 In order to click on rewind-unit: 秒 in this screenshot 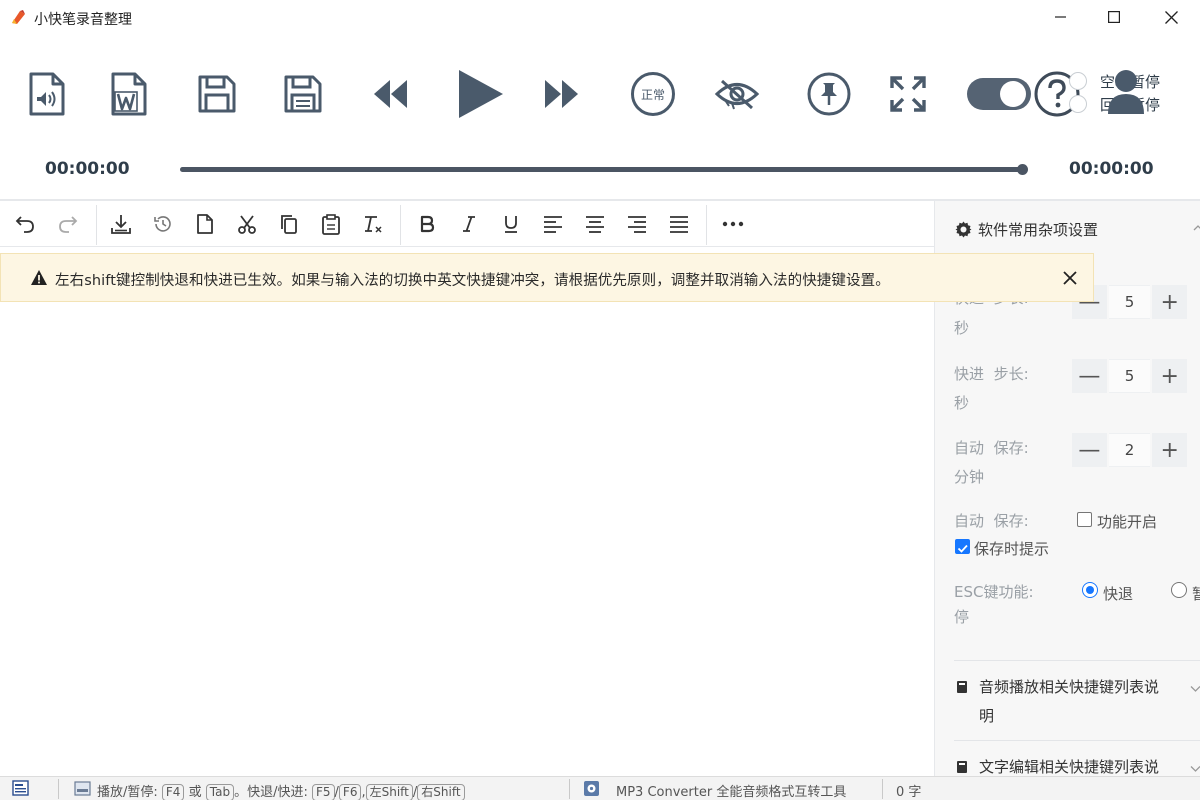, I will do `click(962, 328)`.